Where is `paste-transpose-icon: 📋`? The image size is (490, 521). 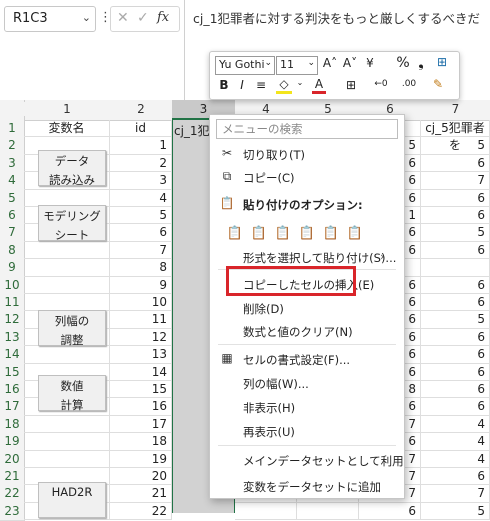 paste-transpose-icon: 📋 is located at coordinates (307, 234).